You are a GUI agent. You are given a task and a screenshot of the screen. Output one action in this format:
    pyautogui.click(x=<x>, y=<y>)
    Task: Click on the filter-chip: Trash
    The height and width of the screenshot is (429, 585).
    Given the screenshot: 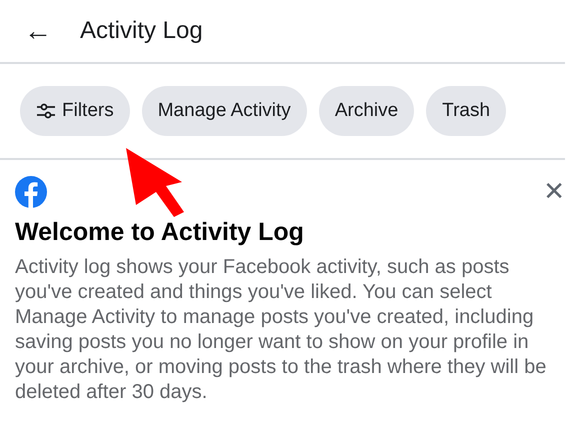 What is the action you would take?
    pyautogui.click(x=466, y=111)
    